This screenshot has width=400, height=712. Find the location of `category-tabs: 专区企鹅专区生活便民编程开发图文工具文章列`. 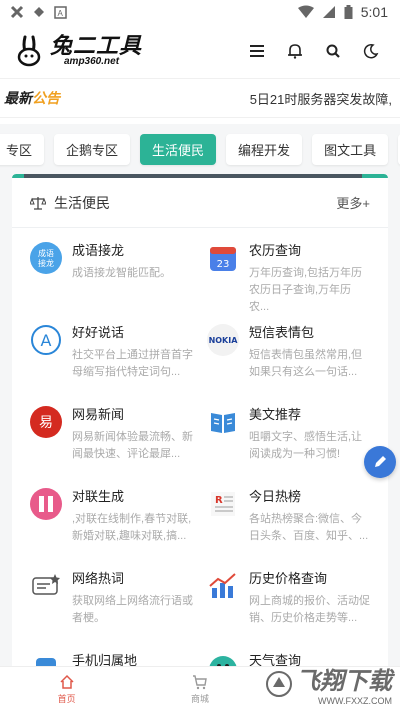

category-tabs: 专区企鹅专区生活便民编程开发图文工具文章列 is located at coordinates (200, 149).